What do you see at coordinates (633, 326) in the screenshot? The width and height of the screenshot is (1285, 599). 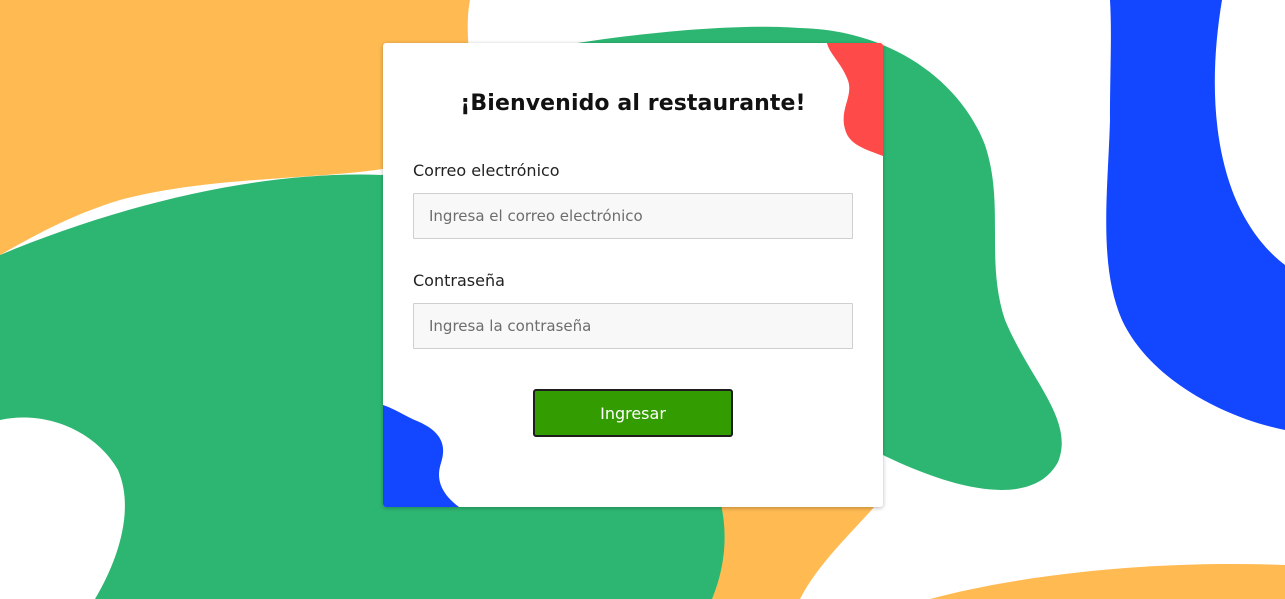 I see `password-field` at bounding box center [633, 326].